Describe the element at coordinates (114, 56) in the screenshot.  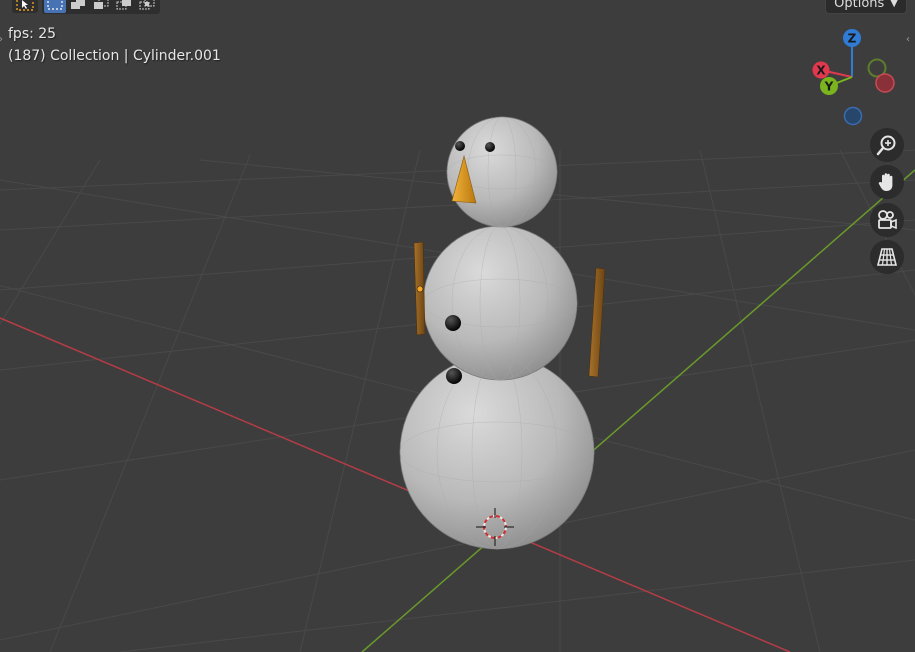
I see `object-info-text: (187) Collection | Cylinder.001` at that location.